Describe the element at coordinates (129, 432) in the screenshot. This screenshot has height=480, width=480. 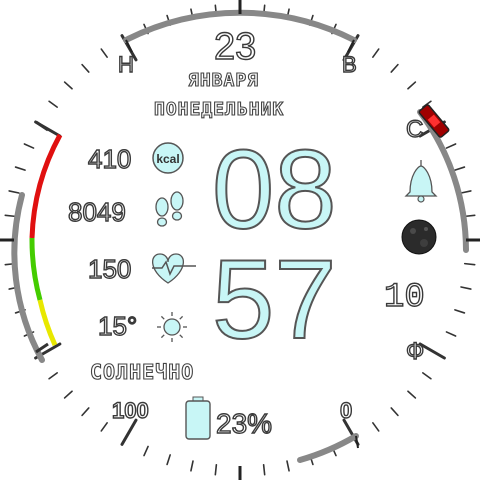
I see `hour-tick` at that location.